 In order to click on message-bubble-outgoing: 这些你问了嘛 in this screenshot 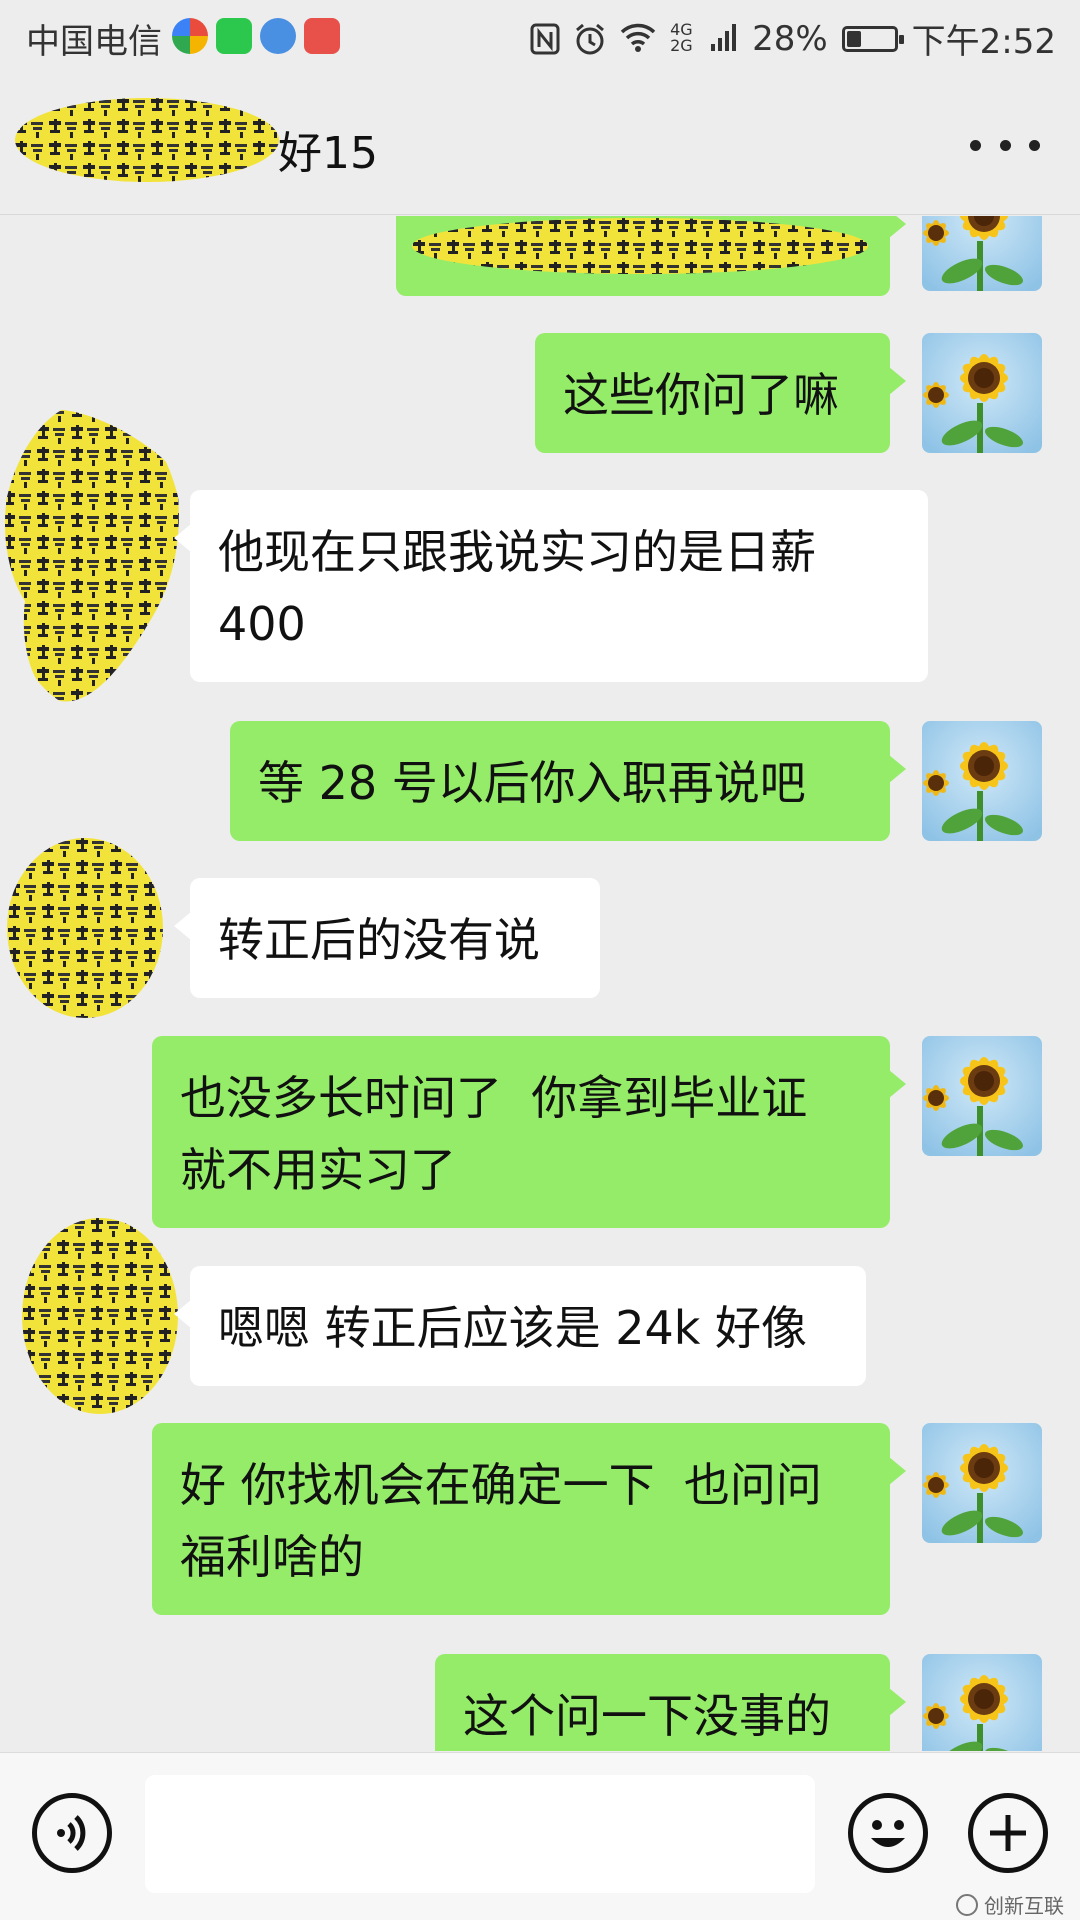, I will do `click(720, 393)`.